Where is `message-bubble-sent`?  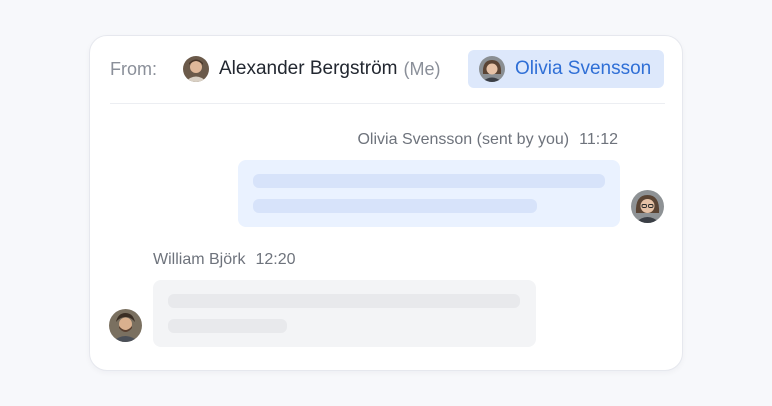 message-bubble-sent is located at coordinates (429, 193).